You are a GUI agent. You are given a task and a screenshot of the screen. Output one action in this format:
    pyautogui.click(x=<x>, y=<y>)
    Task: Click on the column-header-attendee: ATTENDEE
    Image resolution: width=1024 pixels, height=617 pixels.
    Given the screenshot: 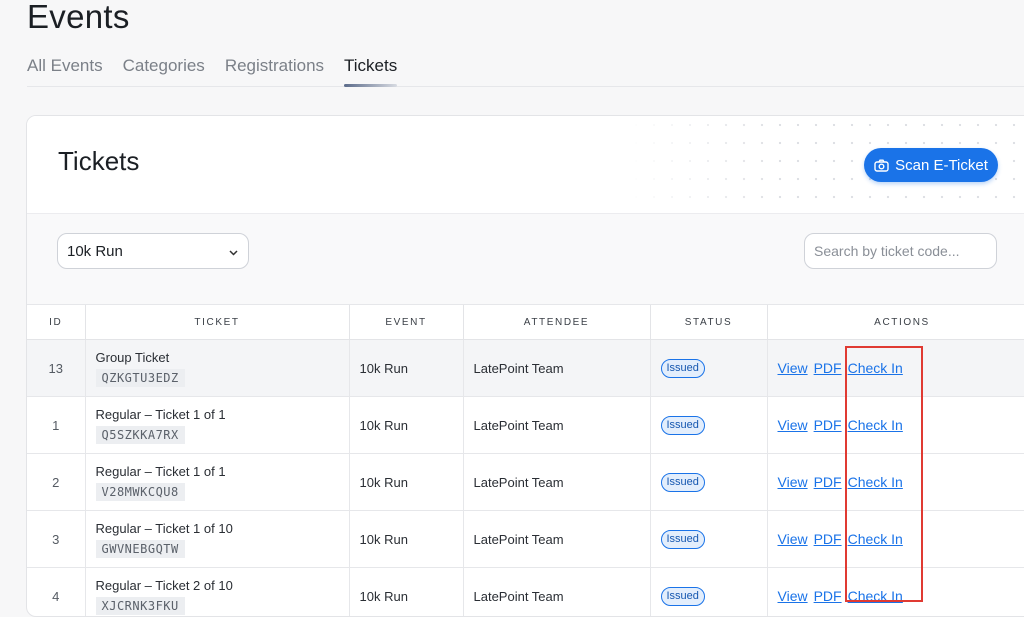 What is the action you would take?
    pyautogui.click(x=556, y=322)
    